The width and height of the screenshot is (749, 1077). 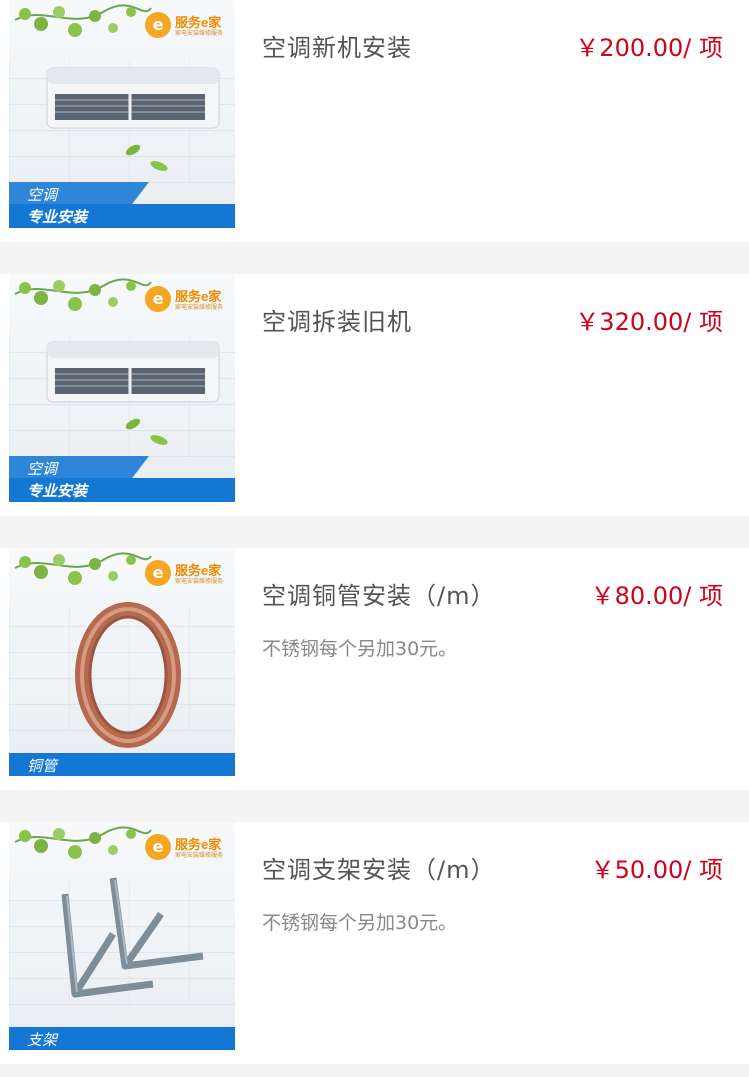 What do you see at coordinates (337, 45) in the screenshot?
I see `service-title: 空调新机安装` at bounding box center [337, 45].